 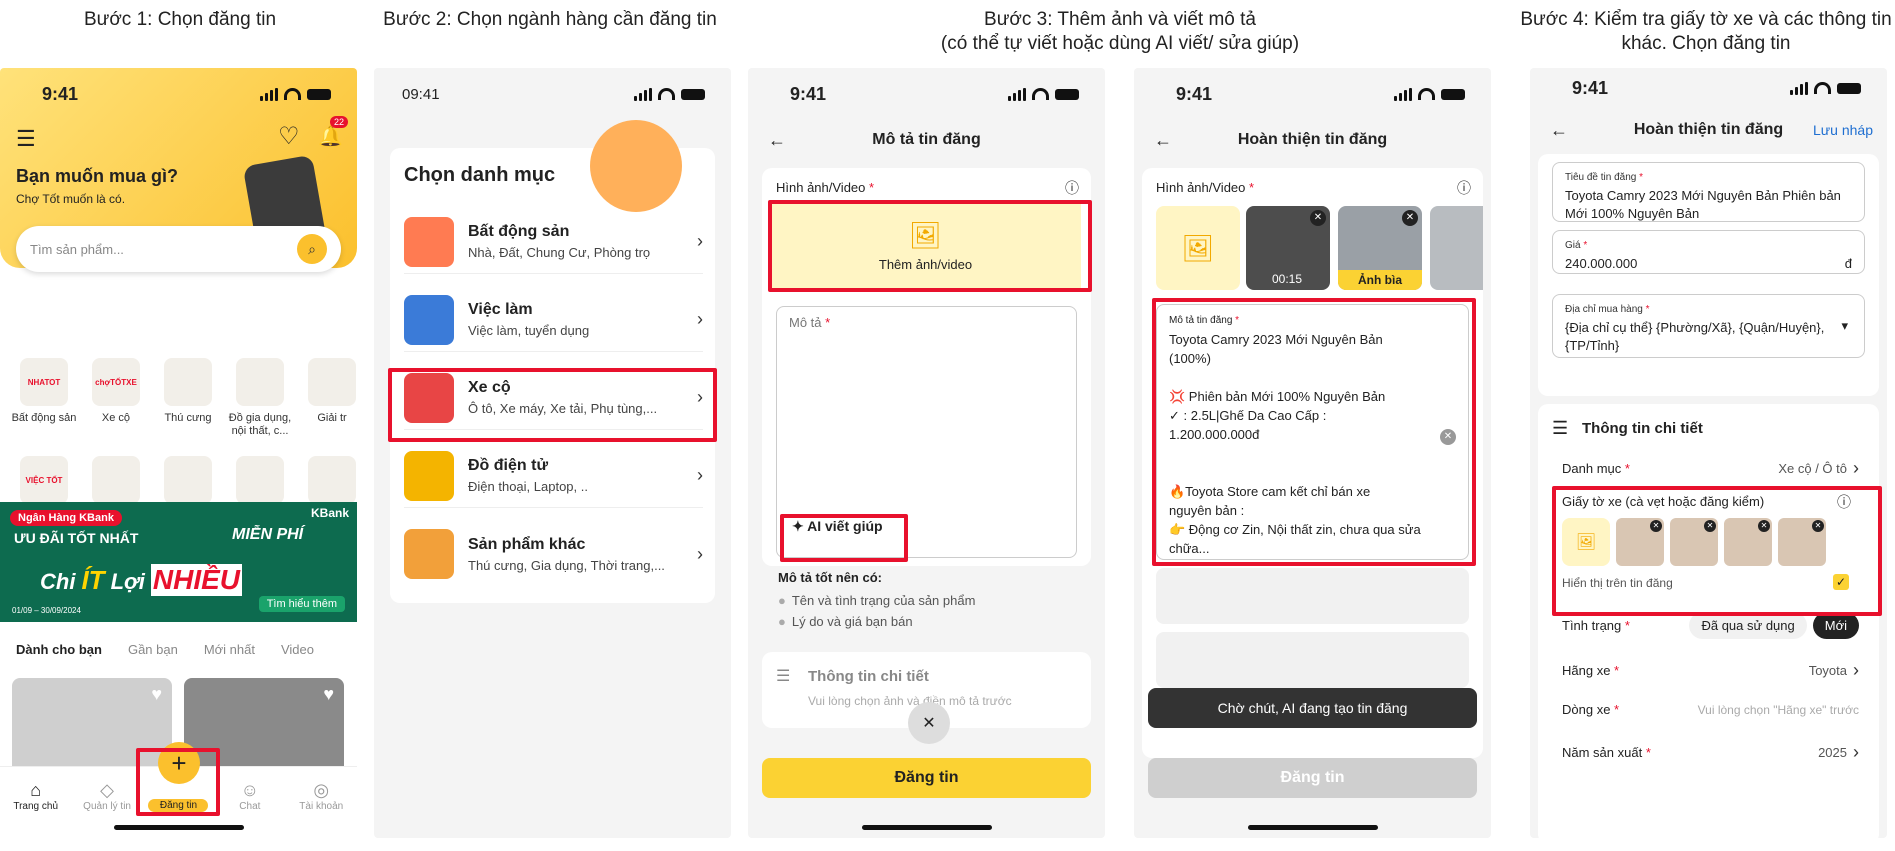 What do you see at coordinates (1710, 468) in the screenshot?
I see `category-row: Danh mục * Xe cộ / Ô tô ›` at bounding box center [1710, 468].